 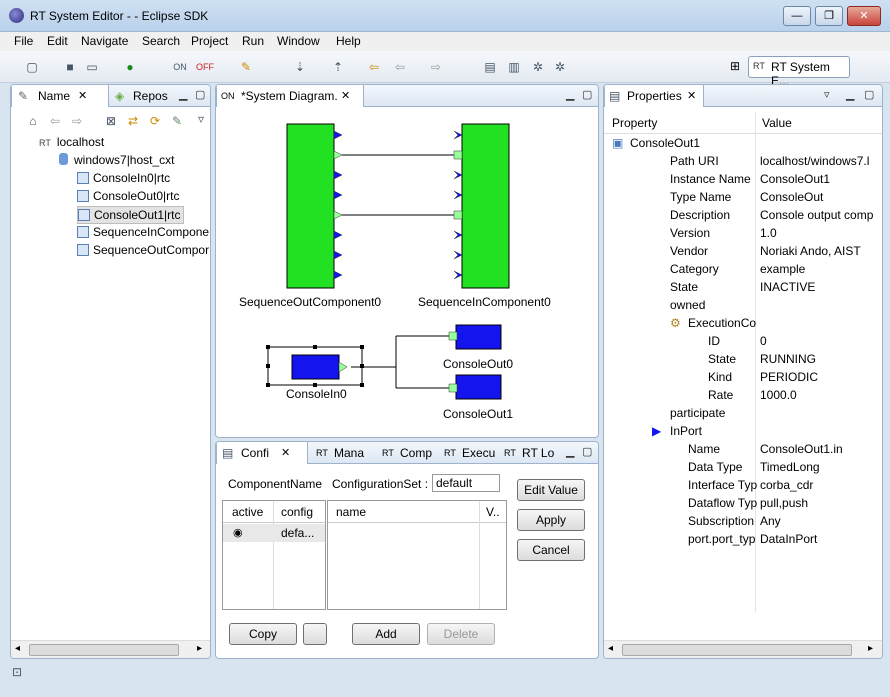 What do you see at coordinates (538, 67) in the screenshot?
I see `rt-tool-icon-3: ✲` at bounding box center [538, 67].